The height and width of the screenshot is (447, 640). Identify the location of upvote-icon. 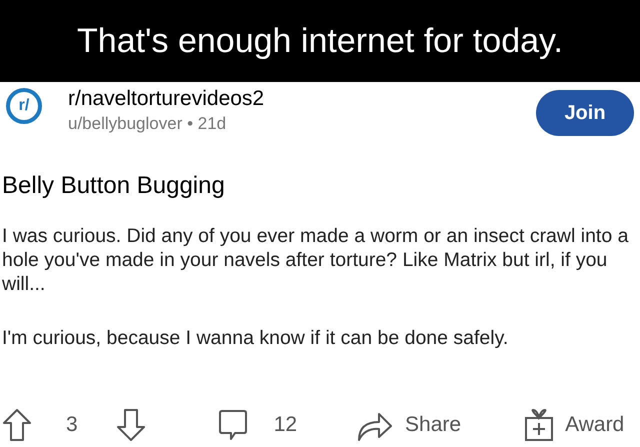
(17, 425).